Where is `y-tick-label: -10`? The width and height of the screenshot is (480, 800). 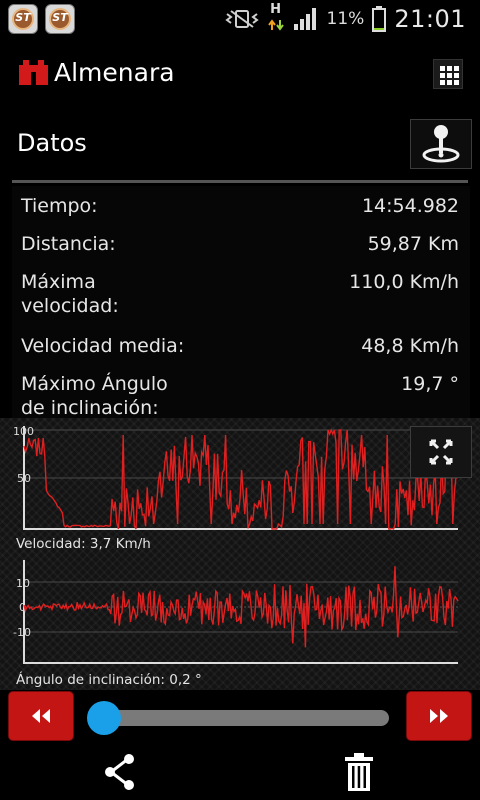
y-tick-label: -10 is located at coordinates (22, 632).